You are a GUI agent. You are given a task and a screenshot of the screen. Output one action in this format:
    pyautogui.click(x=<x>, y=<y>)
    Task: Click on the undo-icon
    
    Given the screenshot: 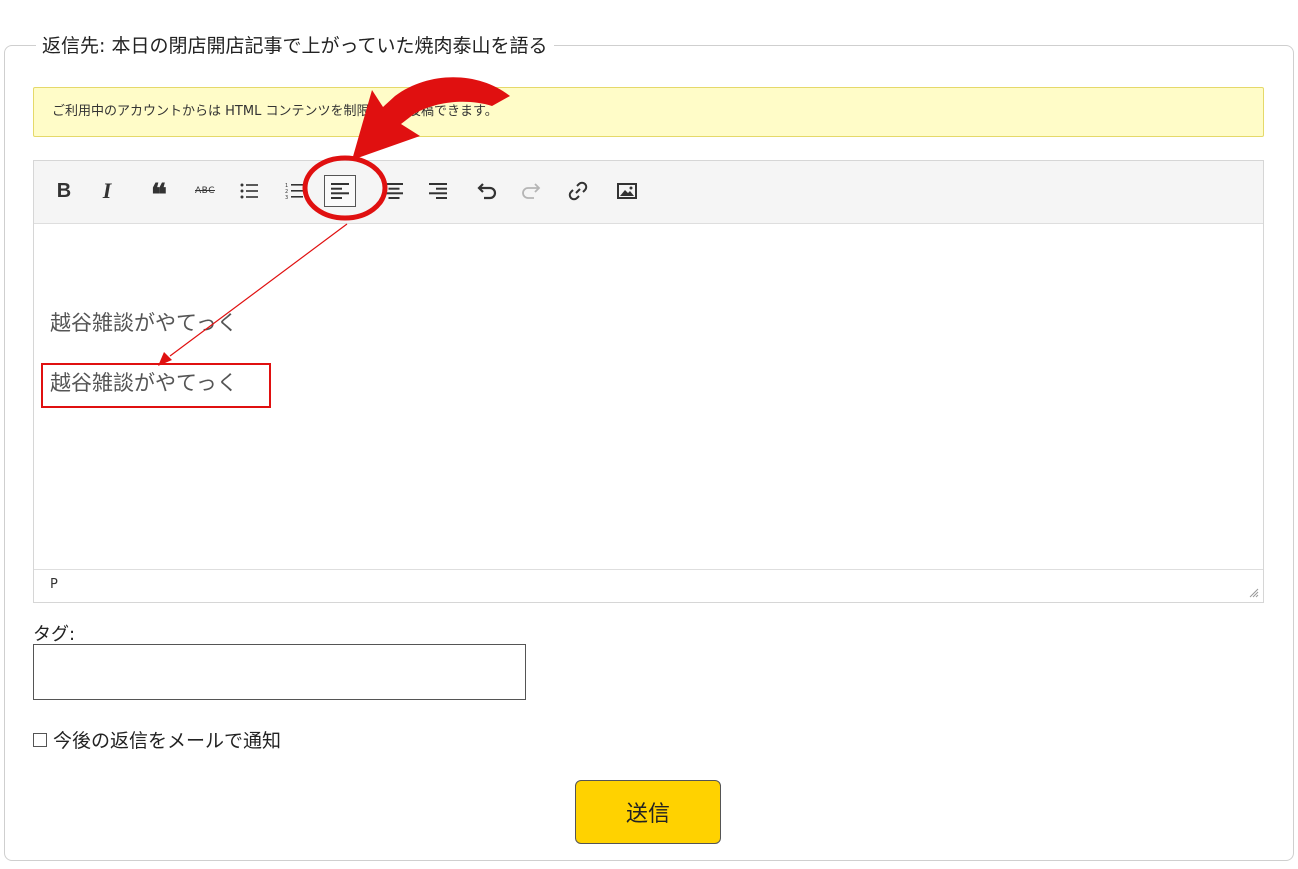 What is the action you would take?
    pyautogui.click(x=487, y=191)
    